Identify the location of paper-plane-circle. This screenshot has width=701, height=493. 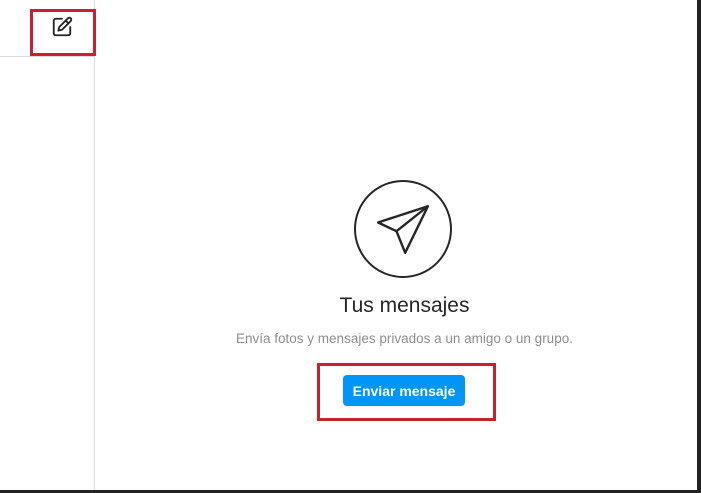
(403, 229).